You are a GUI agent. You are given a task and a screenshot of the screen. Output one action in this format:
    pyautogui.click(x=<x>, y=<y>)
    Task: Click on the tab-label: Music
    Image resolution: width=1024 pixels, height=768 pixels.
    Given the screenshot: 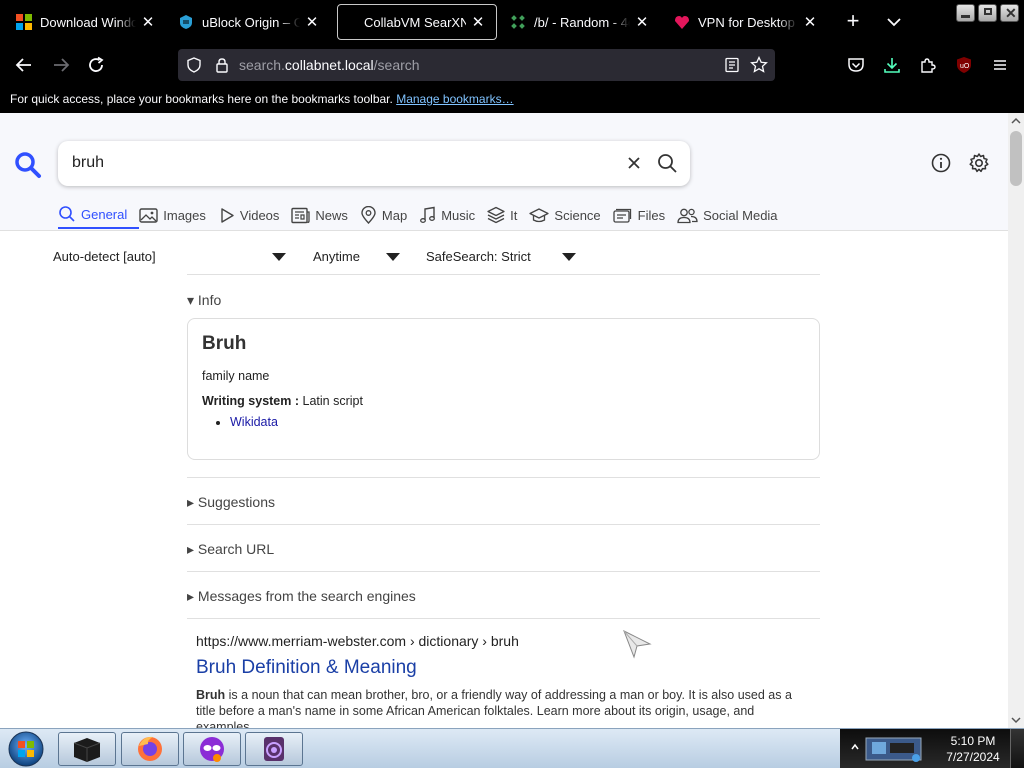 What is the action you would take?
    pyautogui.click(x=458, y=215)
    